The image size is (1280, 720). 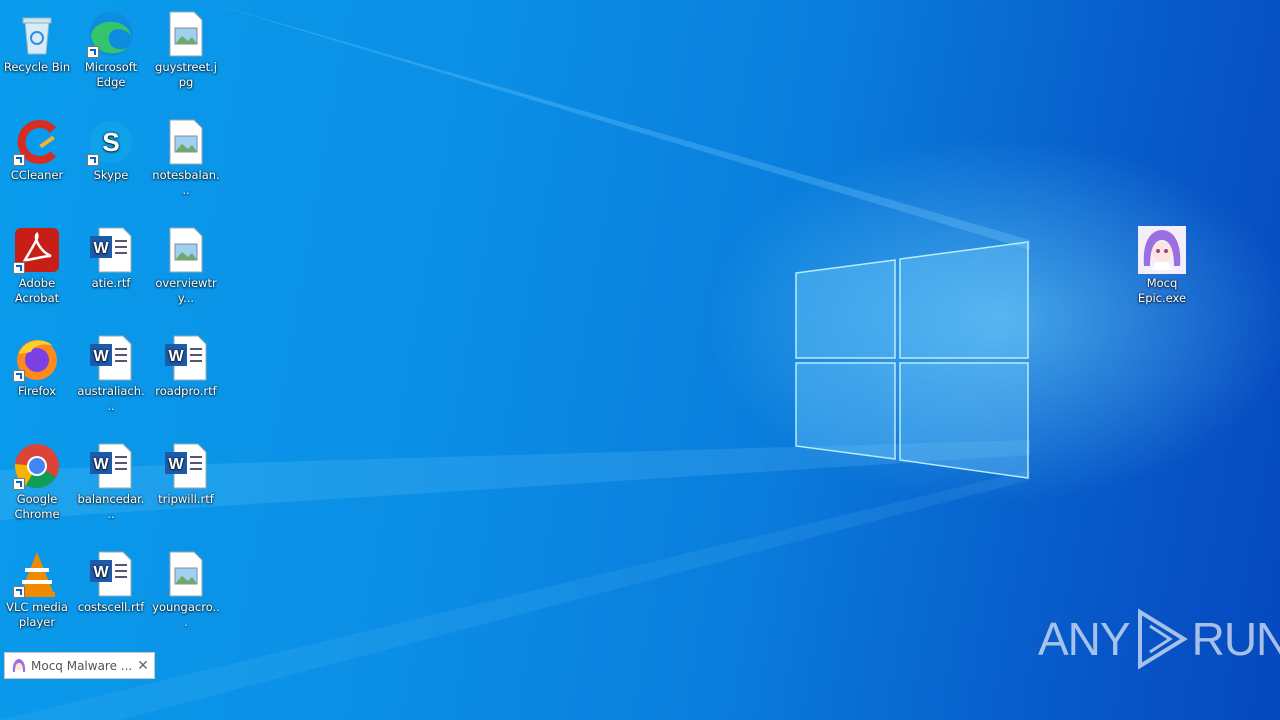 What do you see at coordinates (143, 666) in the screenshot?
I see `close-icon: ✕` at bounding box center [143, 666].